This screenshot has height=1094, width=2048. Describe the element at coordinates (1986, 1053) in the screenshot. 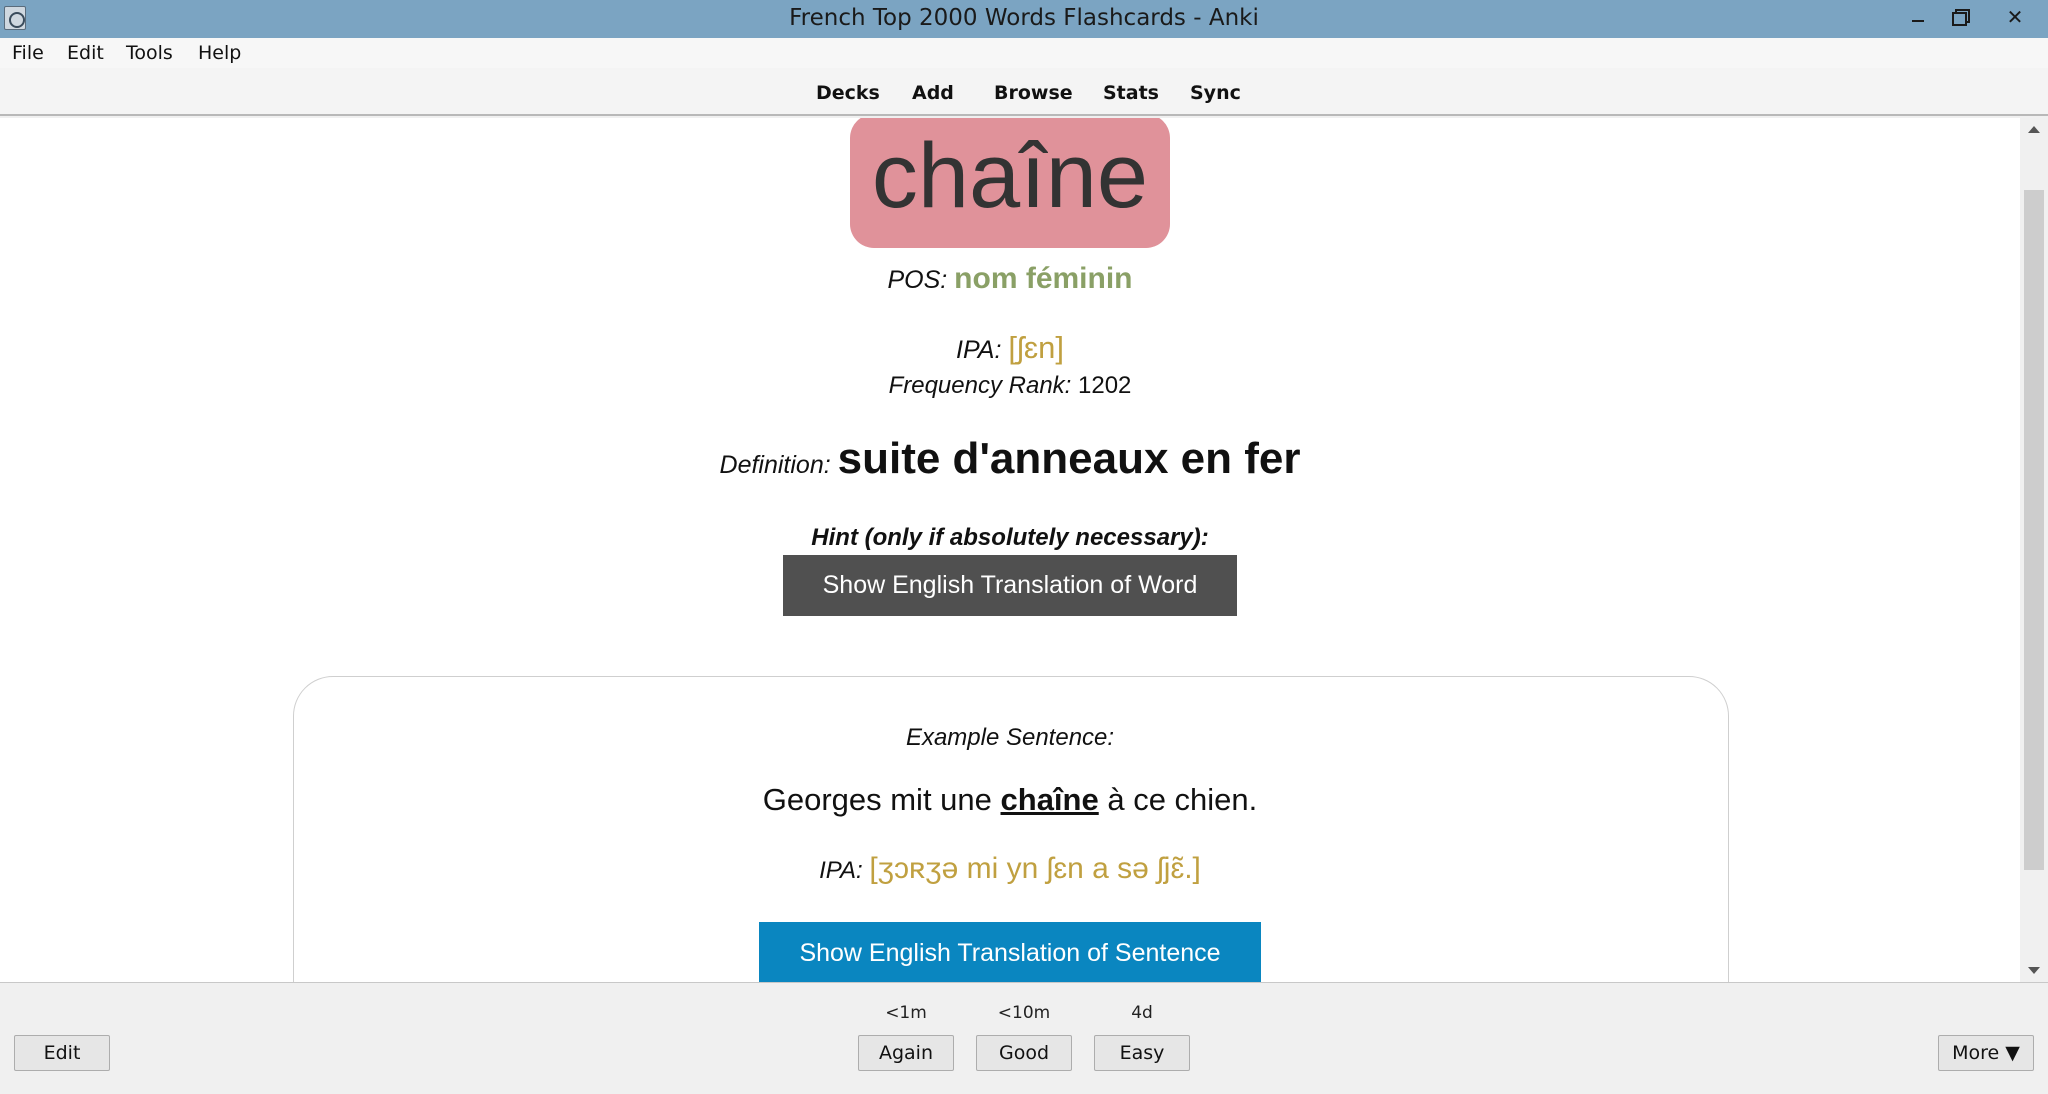

I see `more-button: More ▼` at that location.